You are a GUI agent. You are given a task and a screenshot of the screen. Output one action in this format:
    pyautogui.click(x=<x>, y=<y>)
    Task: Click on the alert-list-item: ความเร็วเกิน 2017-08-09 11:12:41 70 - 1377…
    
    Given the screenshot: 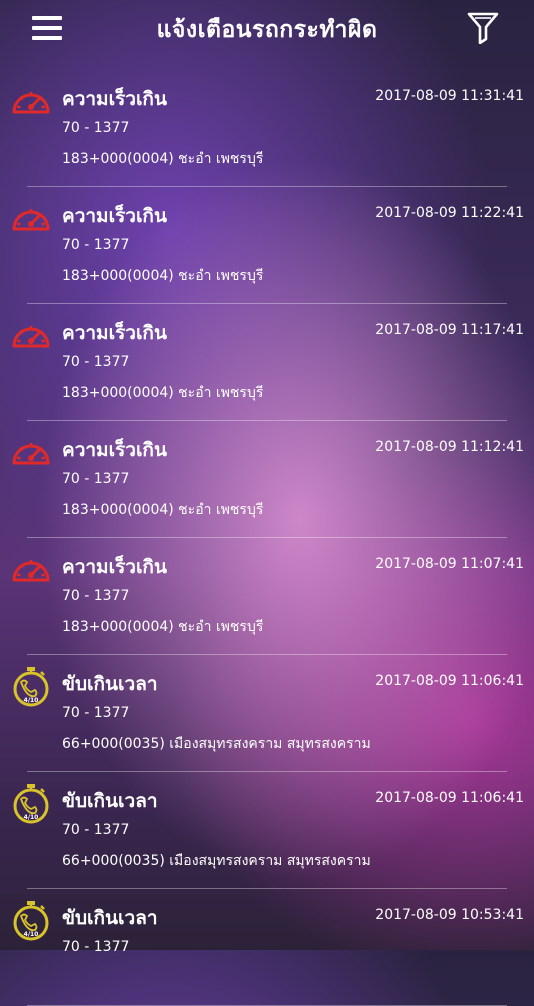 What is the action you would take?
    pyautogui.click(x=267, y=479)
    